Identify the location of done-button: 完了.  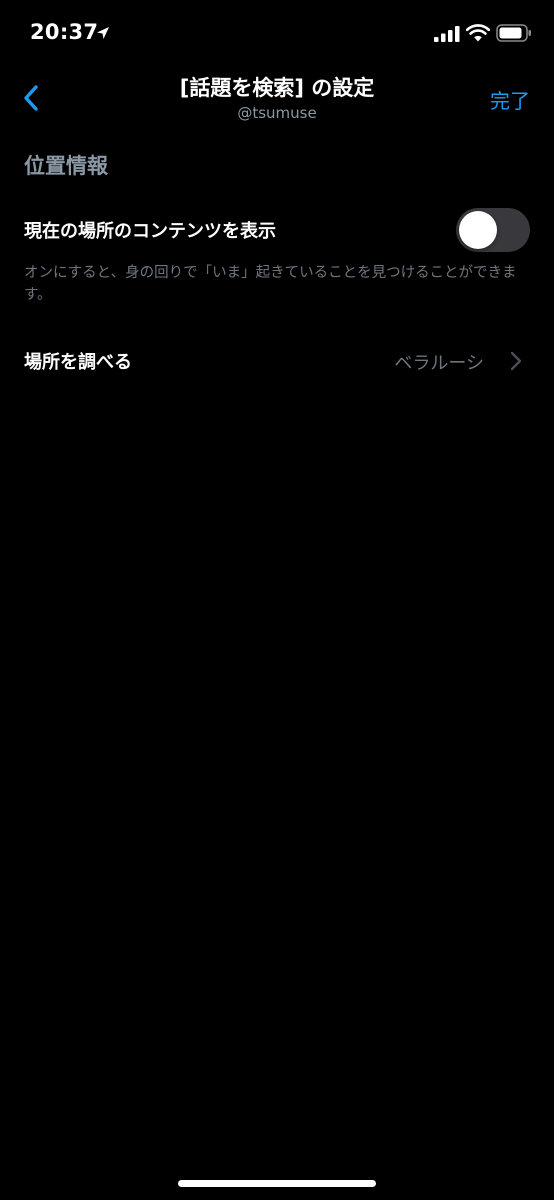
(510, 99).